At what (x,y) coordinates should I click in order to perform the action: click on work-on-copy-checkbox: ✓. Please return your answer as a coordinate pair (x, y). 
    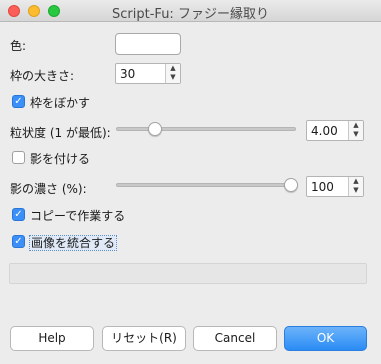
    Looking at the image, I should click on (18, 214).